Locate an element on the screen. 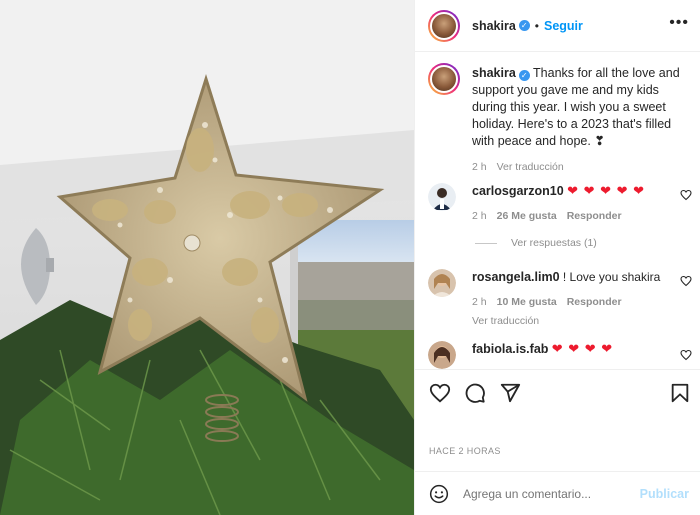  comment-meta: 2 h 10 Me gusta Responder is located at coordinates (572, 302).